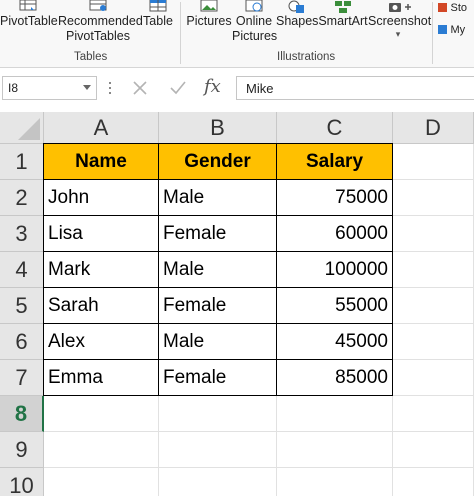 The height and width of the screenshot is (496, 474). What do you see at coordinates (306, 57) in the screenshot?
I see `illustrations-group-label: Illustrations` at bounding box center [306, 57].